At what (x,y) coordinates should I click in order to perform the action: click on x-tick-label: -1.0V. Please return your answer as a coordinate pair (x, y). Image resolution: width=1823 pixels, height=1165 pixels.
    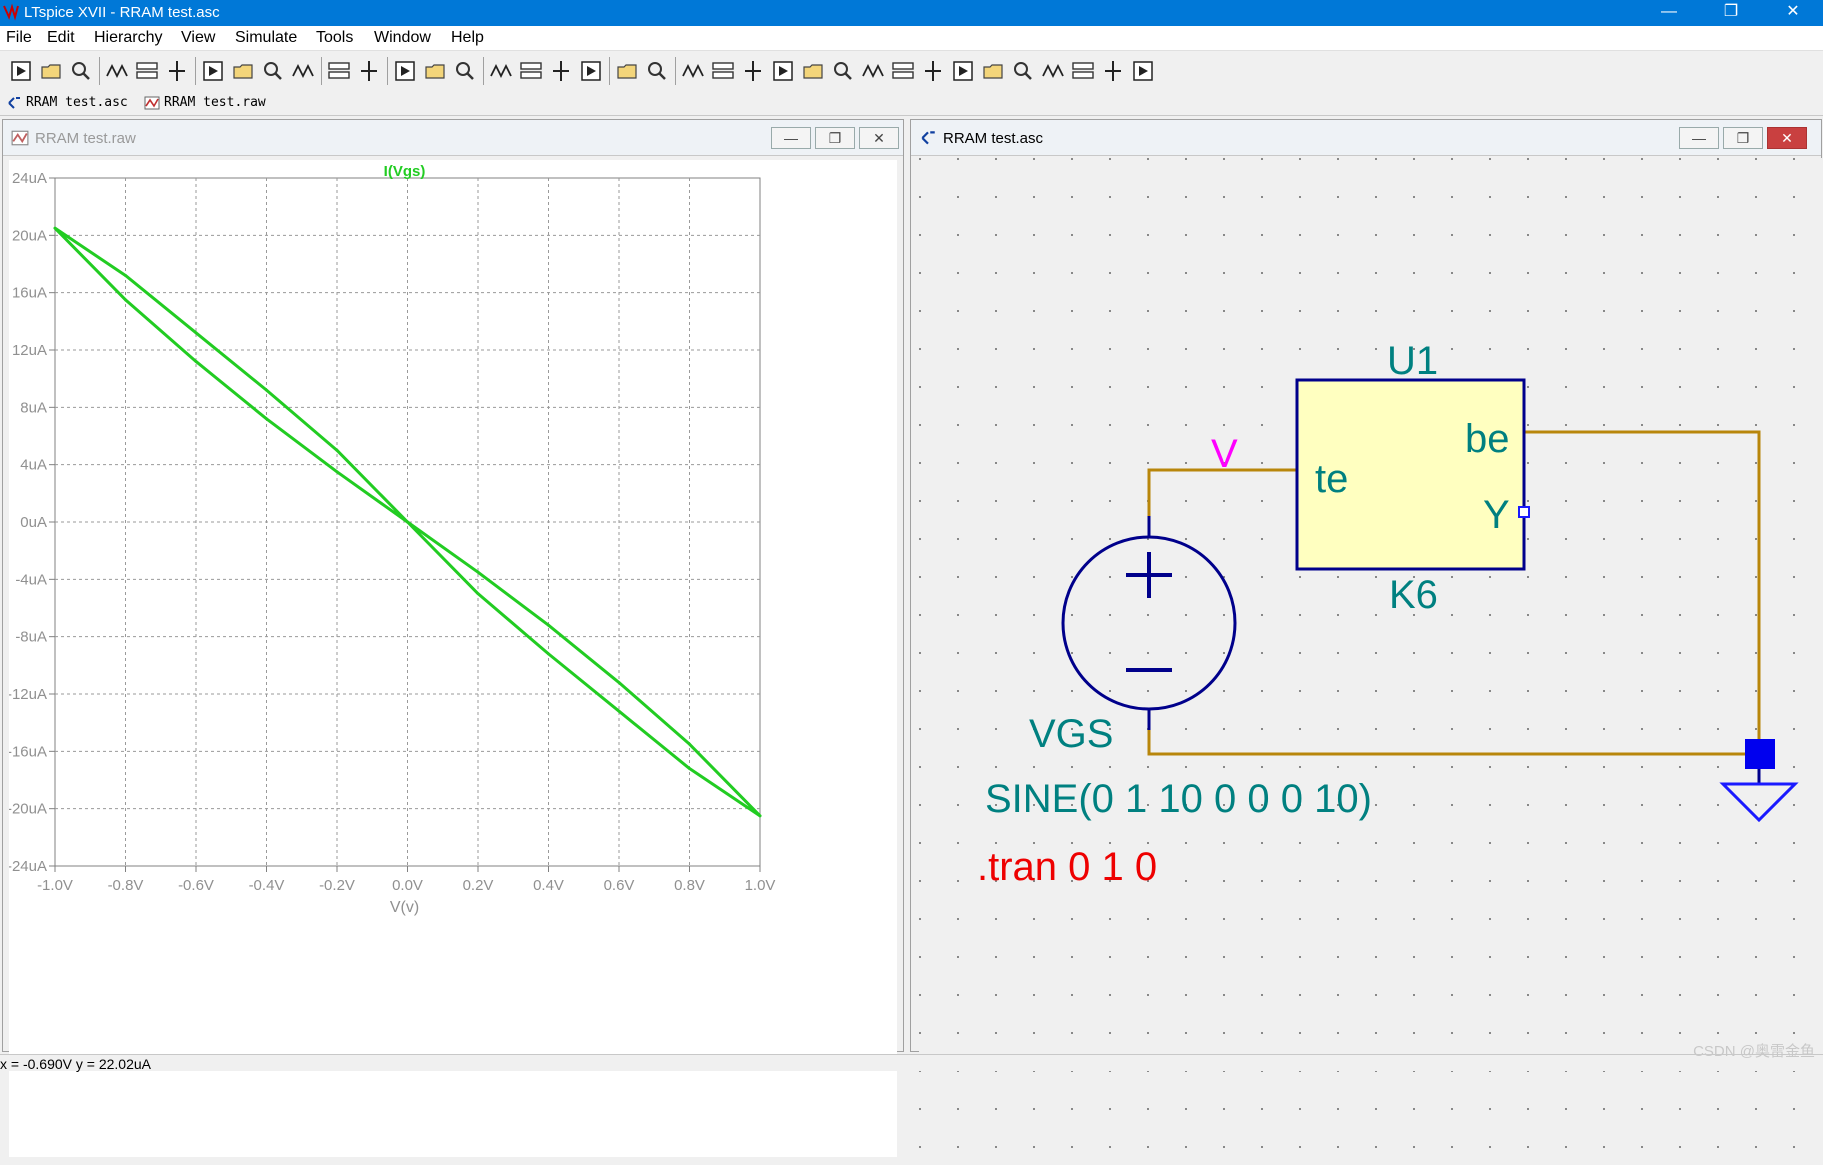
    Looking at the image, I should click on (55, 885).